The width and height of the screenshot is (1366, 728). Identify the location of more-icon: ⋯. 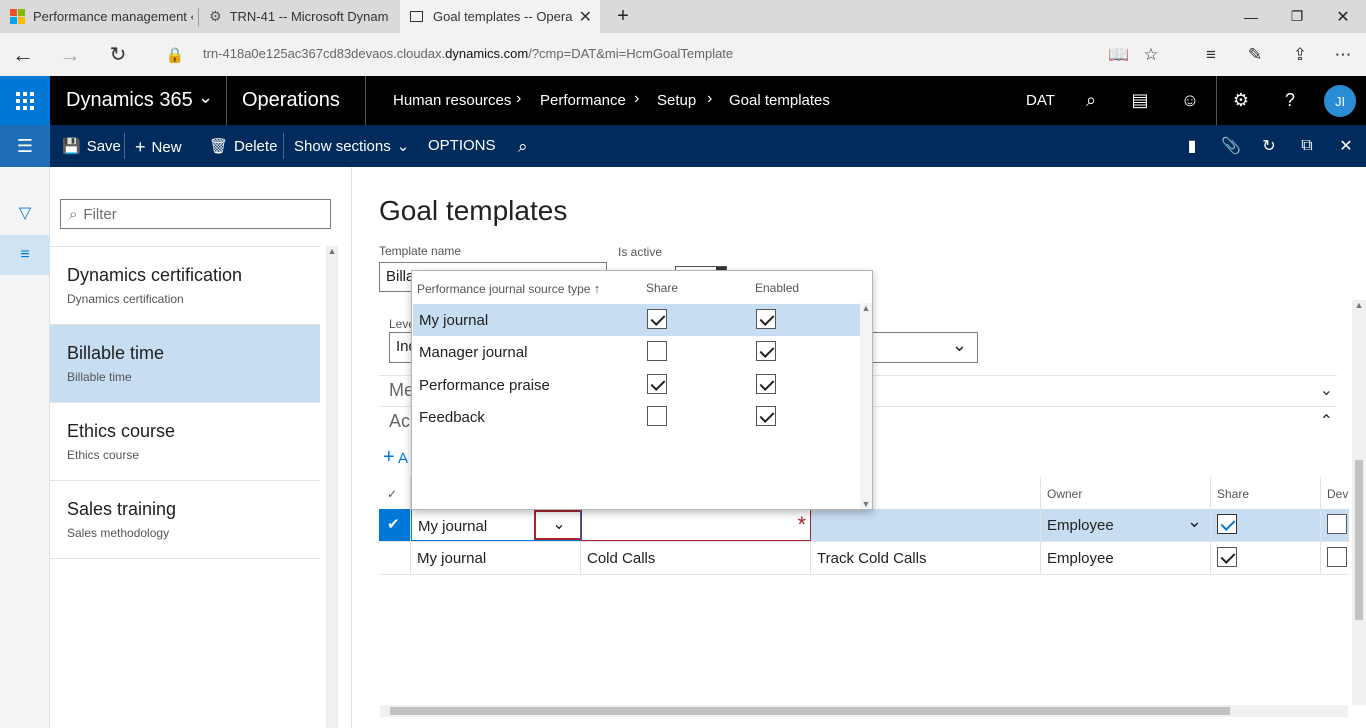
(1343, 55).